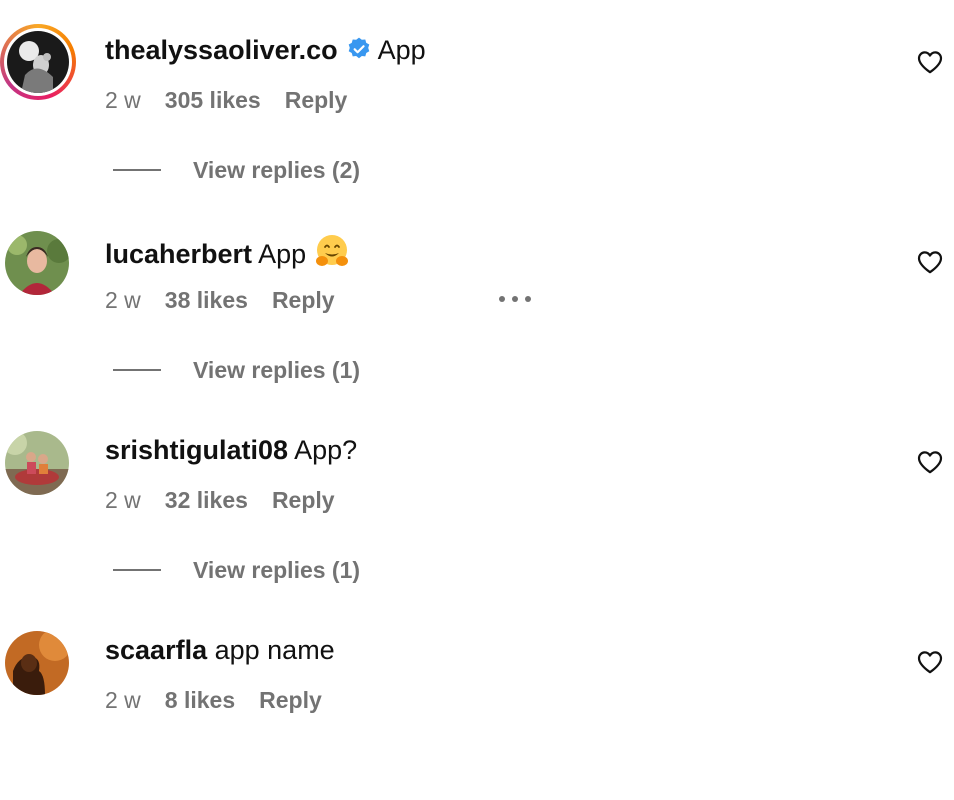  I want to click on comment-meta: 2 w 8 likes Reply, so click(213, 700).